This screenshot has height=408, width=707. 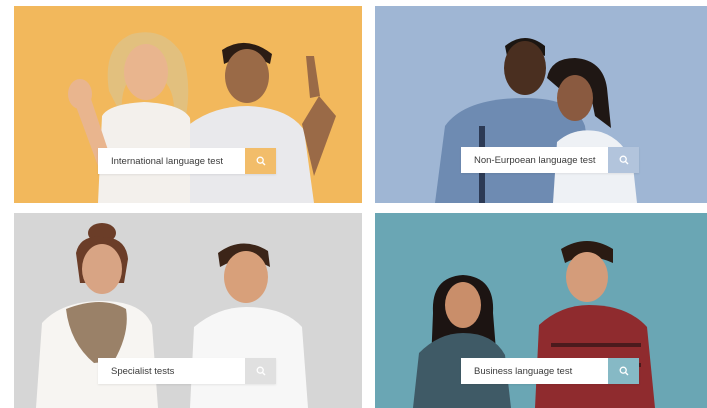 I want to click on search-field: Specialist tests, so click(x=171, y=371).